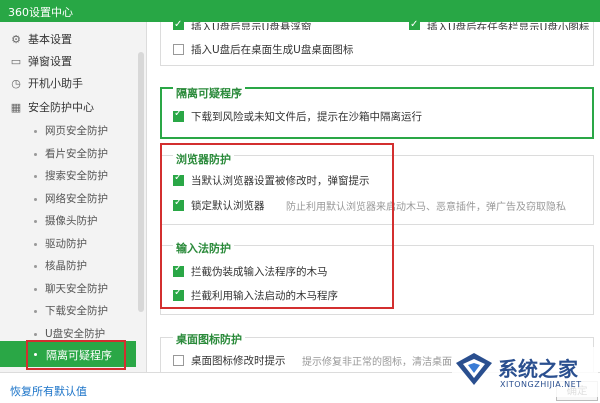  What do you see at coordinates (178, 49) in the screenshot?
I see `usb-desktop-checkbox` at bounding box center [178, 49].